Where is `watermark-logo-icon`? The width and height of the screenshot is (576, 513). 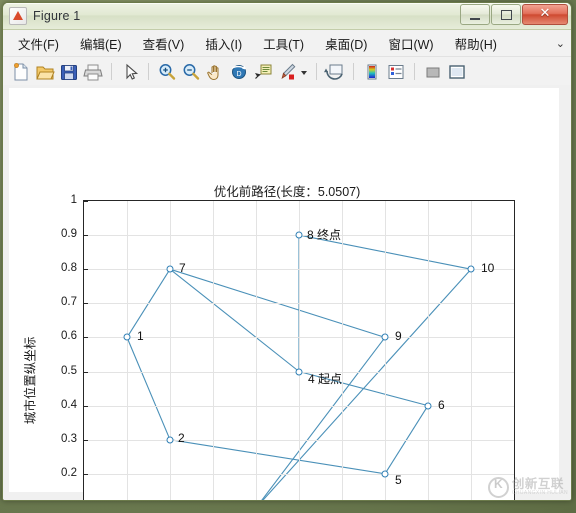
watermark-logo-icon is located at coordinates (498, 487).